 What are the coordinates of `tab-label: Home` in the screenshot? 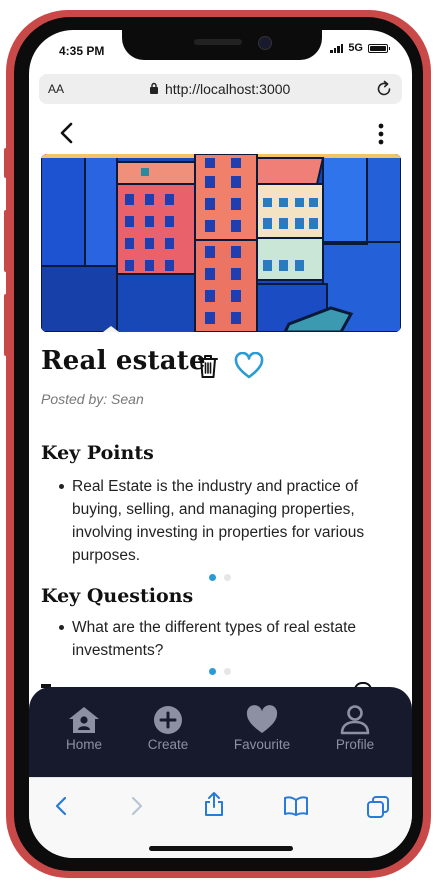 It's located at (83, 744).